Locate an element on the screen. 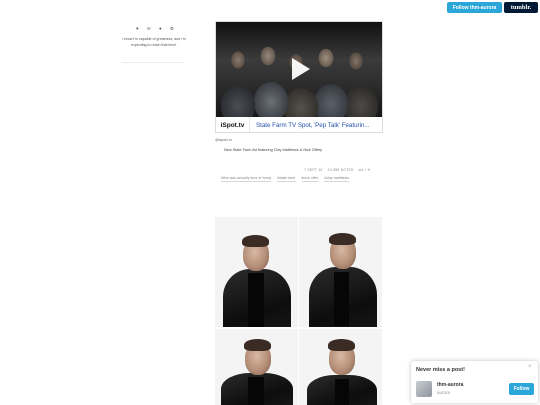 The image size is (540, 405). ispot-logo: iSpot.tv is located at coordinates (233, 124).